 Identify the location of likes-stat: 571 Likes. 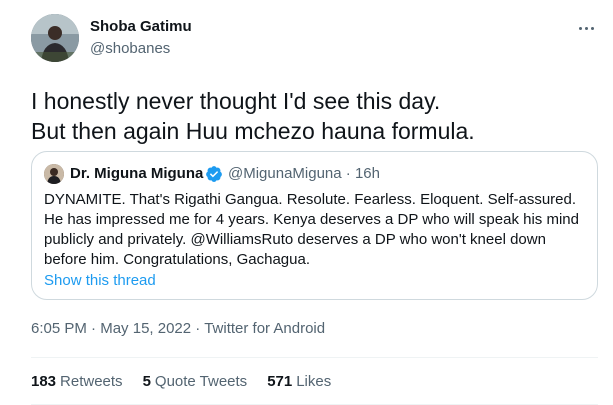
(299, 381).